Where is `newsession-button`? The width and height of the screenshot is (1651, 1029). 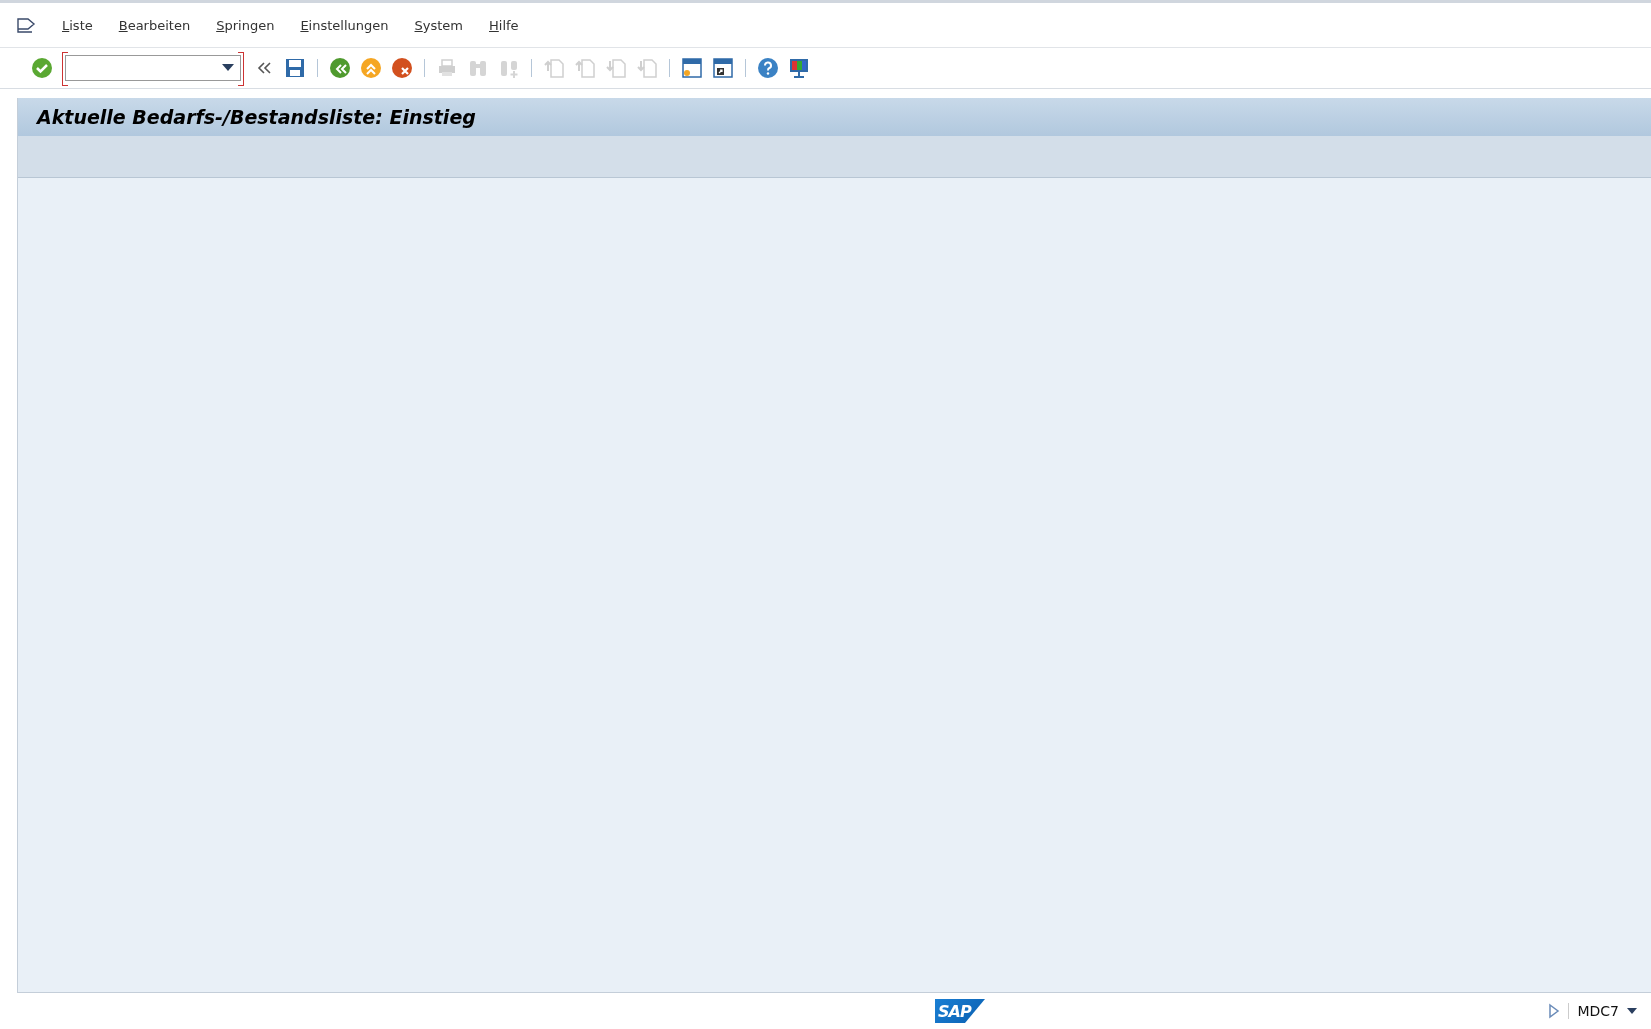 newsession-button is located at coordinates (692, 68).